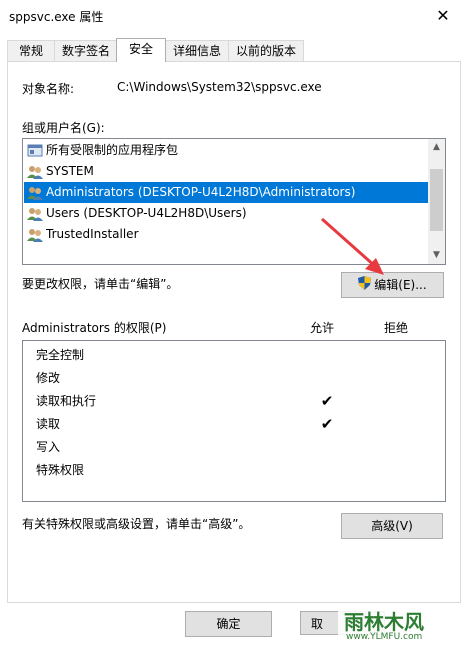 The height and width of the screenshot is (647, 466). Describe the element at coordinates (136, 524) in the screenshot. I see `advanced-hint: 有关特殊权限或高级设置，请单击“高级”。` at that location.